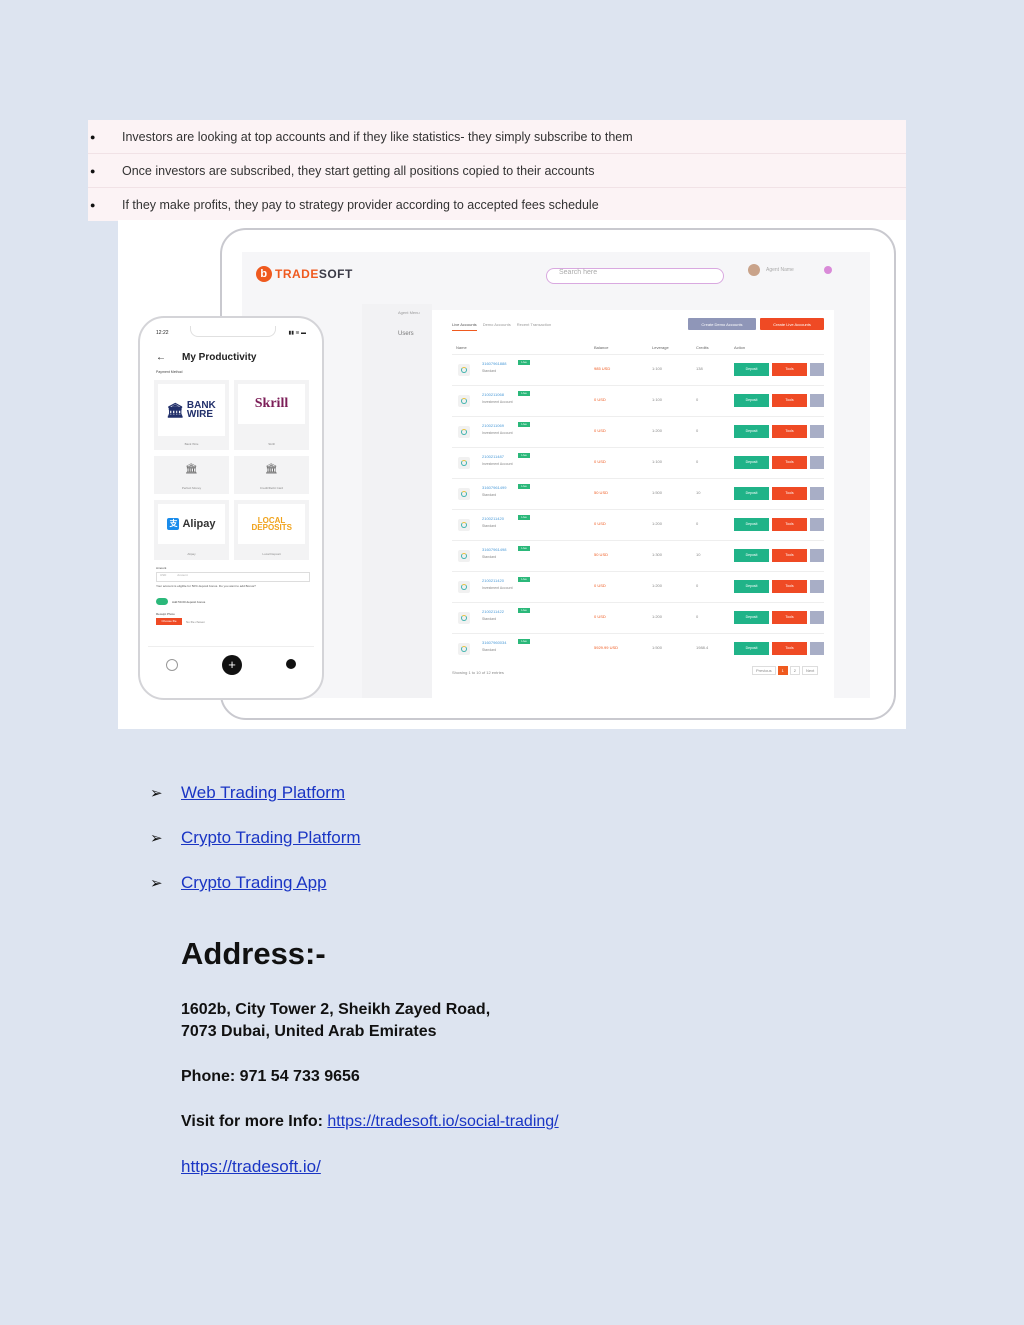 The width and height of the screenshot is (1024, 1325). What do you see at coordinates (271, 554) in the screenshot?
I see `tile-caption: Local Deposit` at bounding box center [271, 554].